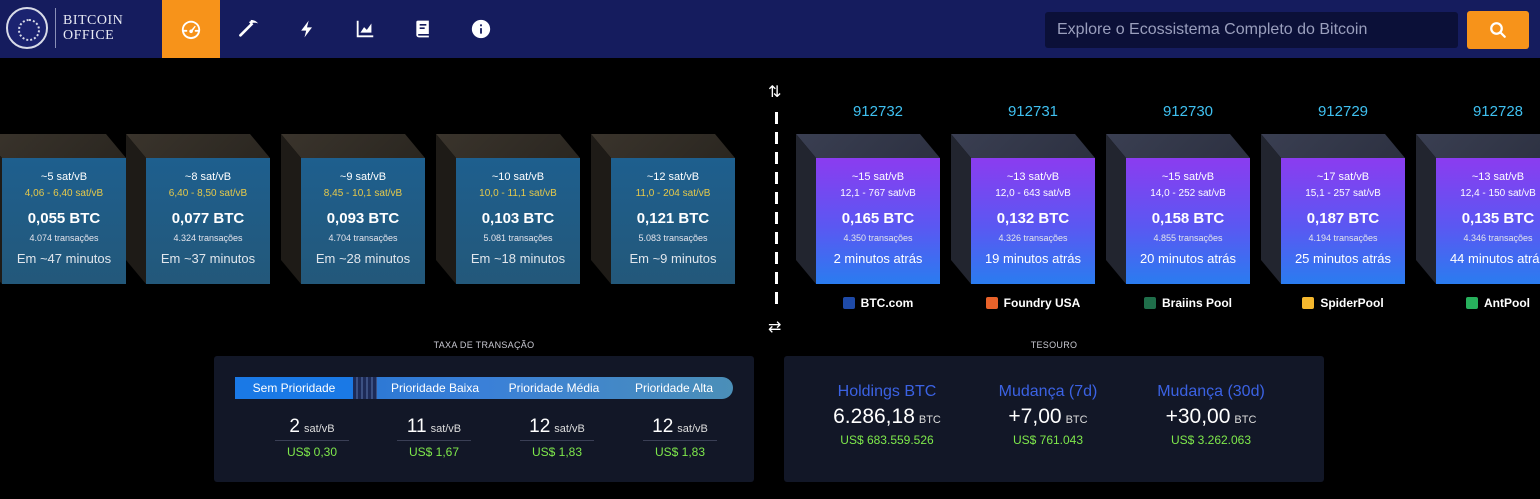 This screenshot has height=499, width=1540. What do you see at coordinates (674, 388) in the screenshot?
I see `priority-high: Prioridade Alta` at bounding box center [674, 388].